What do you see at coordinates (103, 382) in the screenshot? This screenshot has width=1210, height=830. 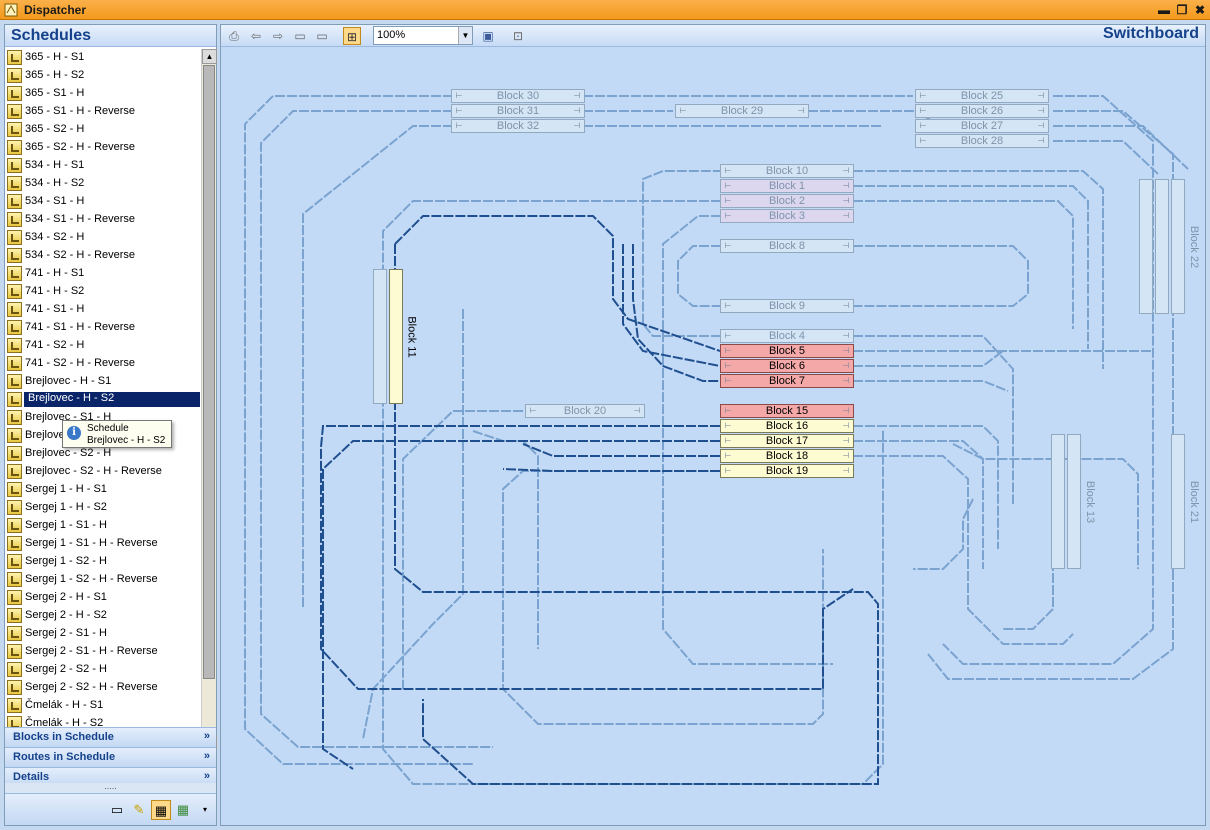 I see `schedule-list-item: Brejlovec - H - S1` at bounding box center [103, 382].